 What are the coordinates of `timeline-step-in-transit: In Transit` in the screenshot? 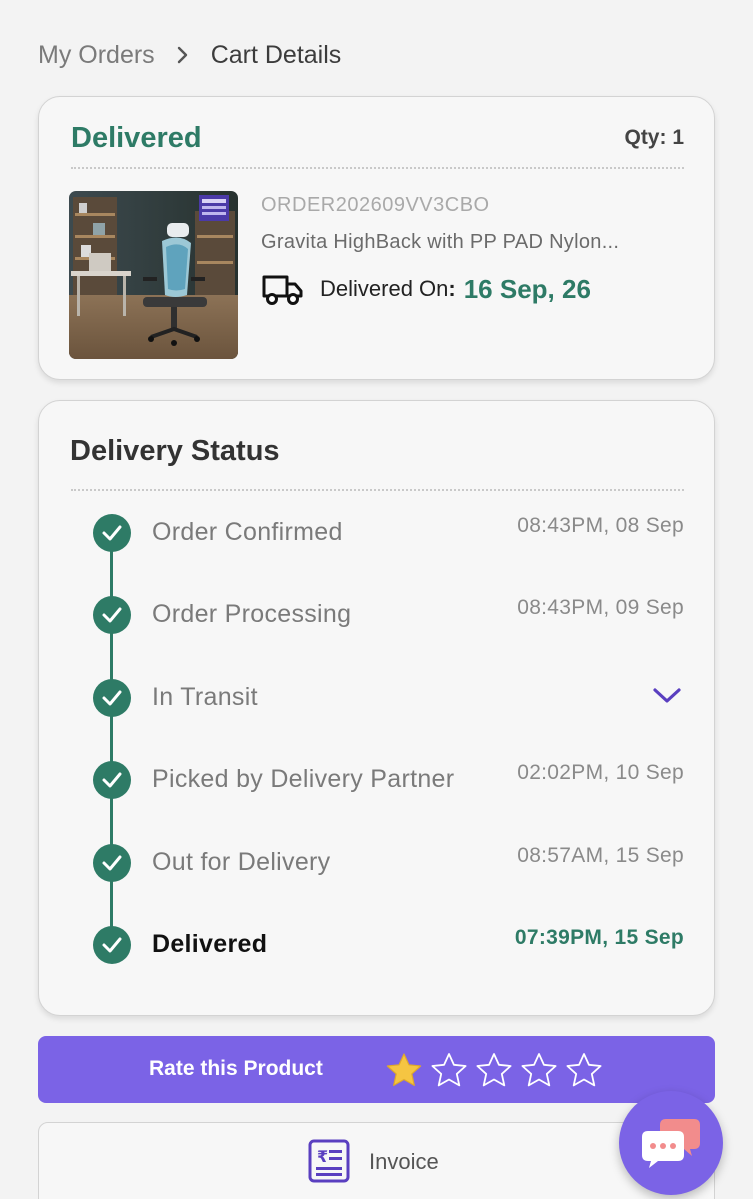 It's located at (376, 697).